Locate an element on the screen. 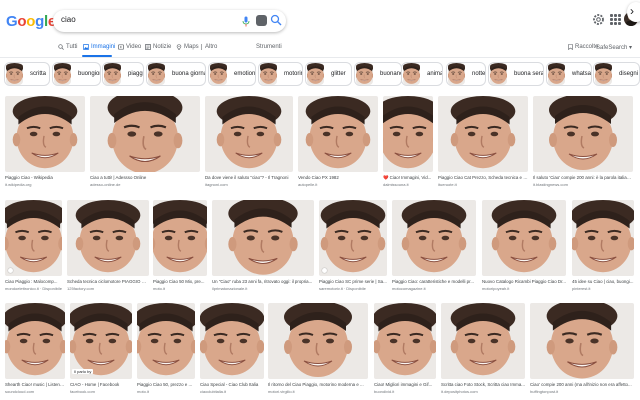  tab-images: Immagini is located at coordinates (99, 47).